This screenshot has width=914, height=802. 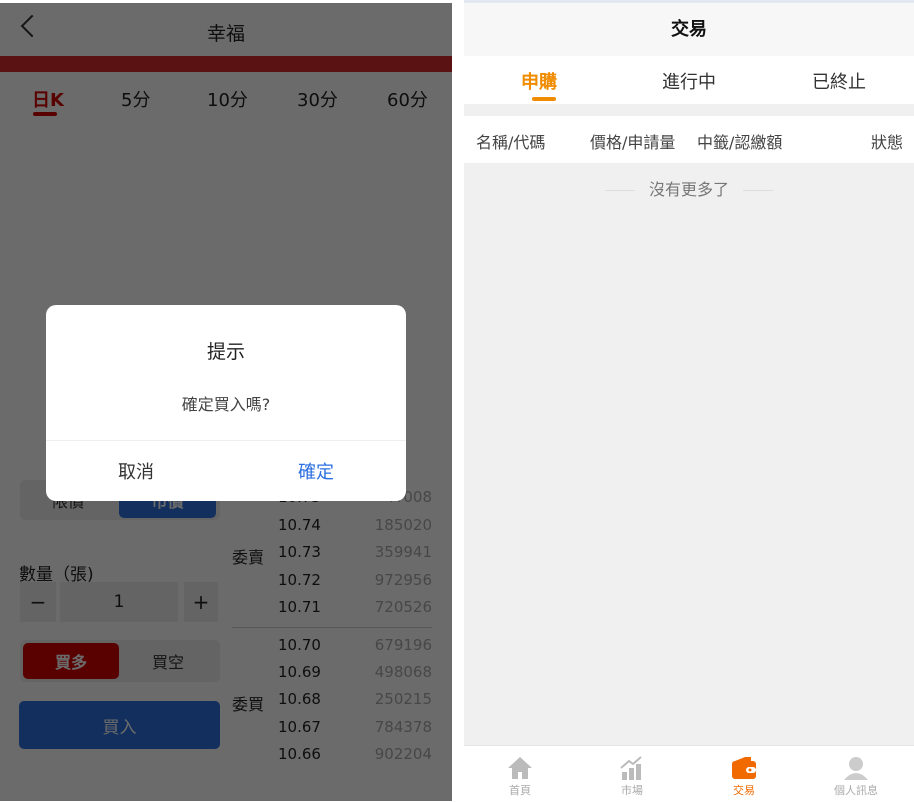 I want to click on orderbook-divider, so click(x=332, y=627).